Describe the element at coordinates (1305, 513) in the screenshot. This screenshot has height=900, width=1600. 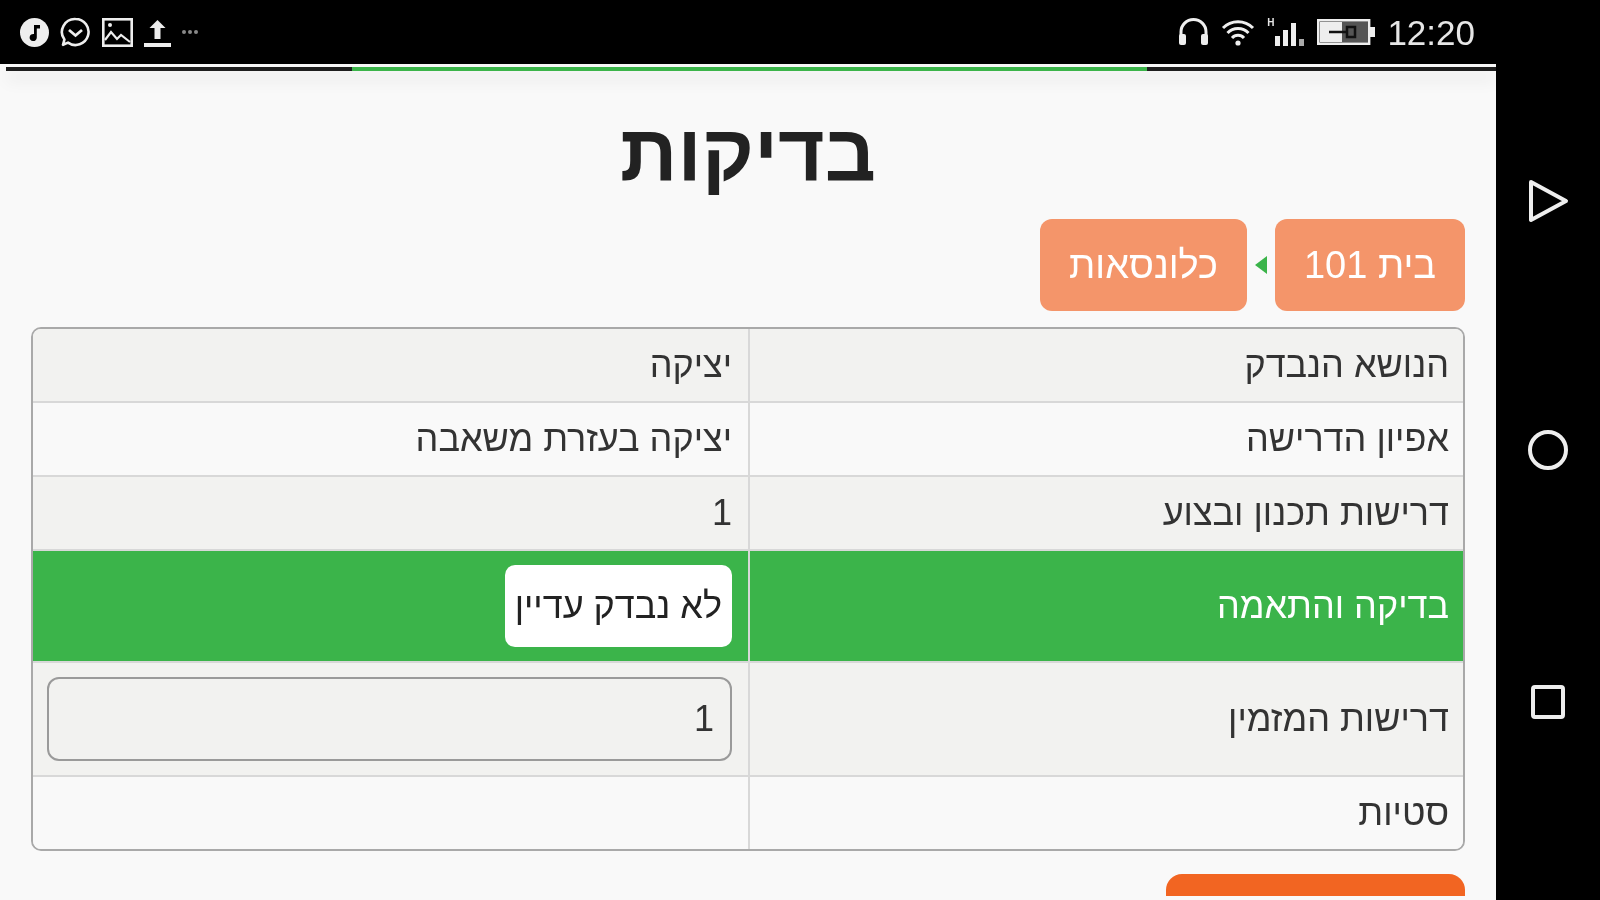
I see `field-label: דרישות תכנון ובצוע` at that location.